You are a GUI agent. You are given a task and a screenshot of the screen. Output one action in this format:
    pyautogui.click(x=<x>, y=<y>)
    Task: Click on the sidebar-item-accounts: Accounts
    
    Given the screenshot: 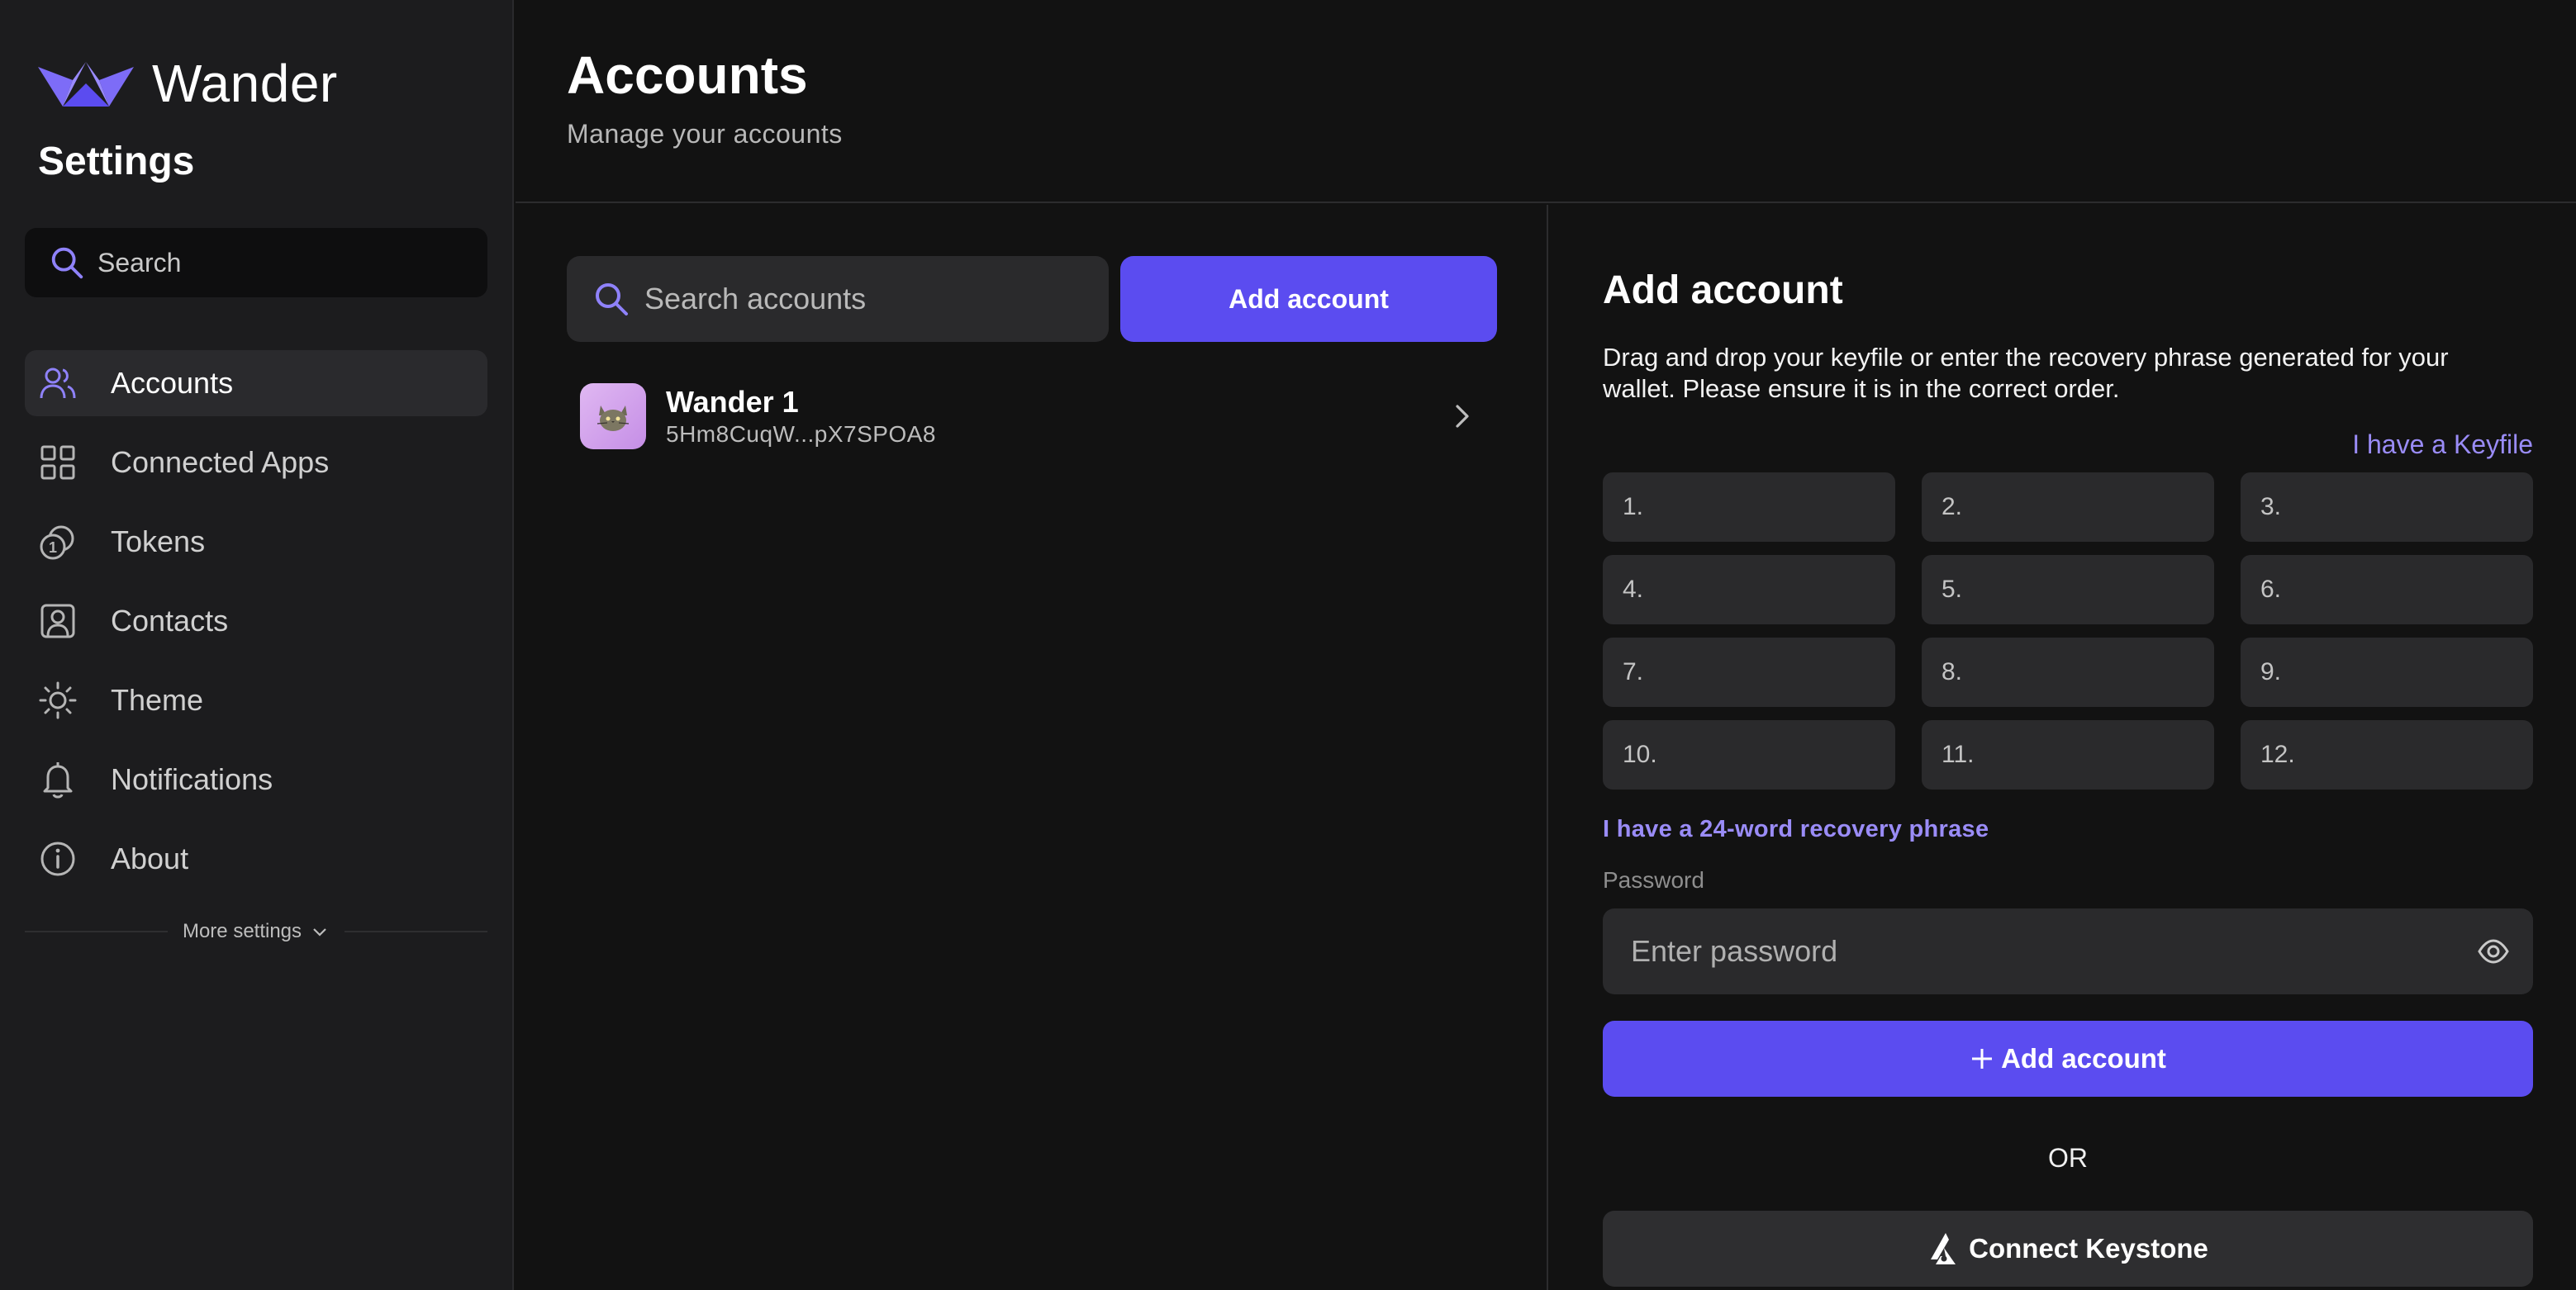 What is the action you would take?
    pyautogui.click(x=256, y=383)
    